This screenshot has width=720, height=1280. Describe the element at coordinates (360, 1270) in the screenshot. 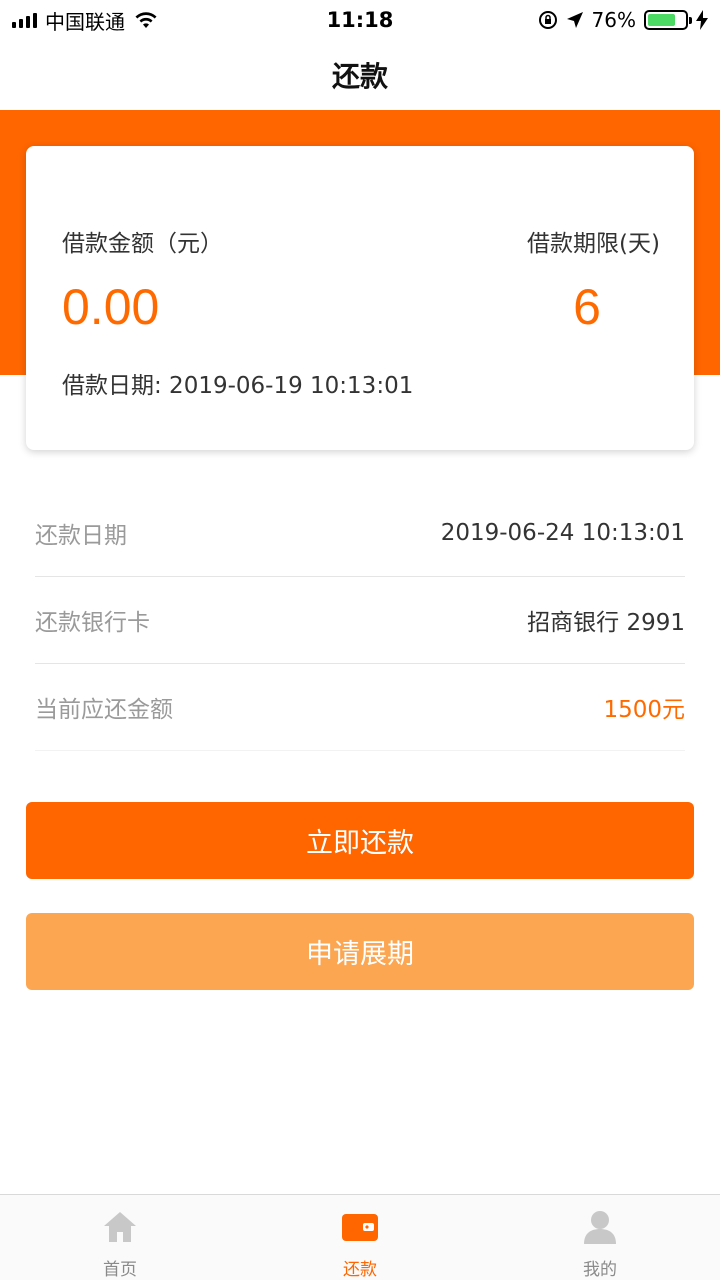

I see `tab-repayment-label: 还款` at that location.